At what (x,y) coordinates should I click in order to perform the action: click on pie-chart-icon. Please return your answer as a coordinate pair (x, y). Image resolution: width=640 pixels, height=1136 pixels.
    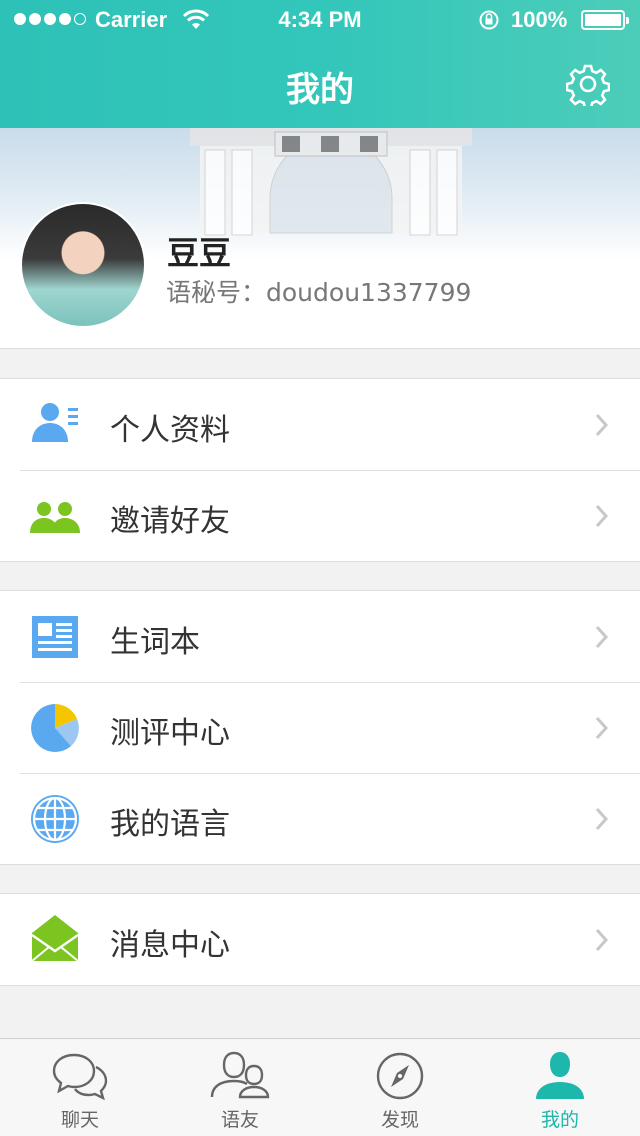
    Looking at the image, I should click on (55, 728).